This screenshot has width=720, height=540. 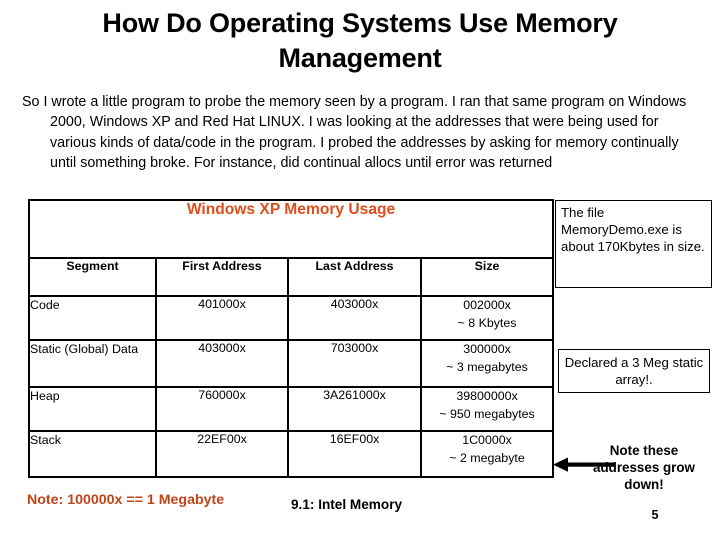 I want to click on slide-number: 5, so click(x=655, y=515).